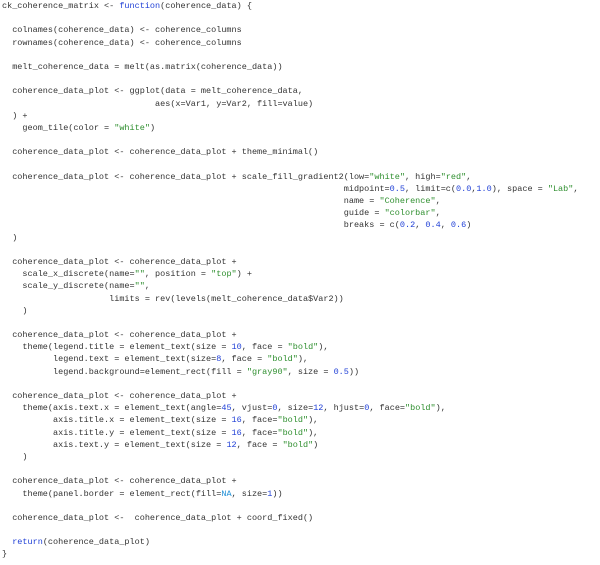  Describe the element at coordinates (117, 432) in the screenshot. I see `code-token: axis.title.y = element_text(size =` at that location.